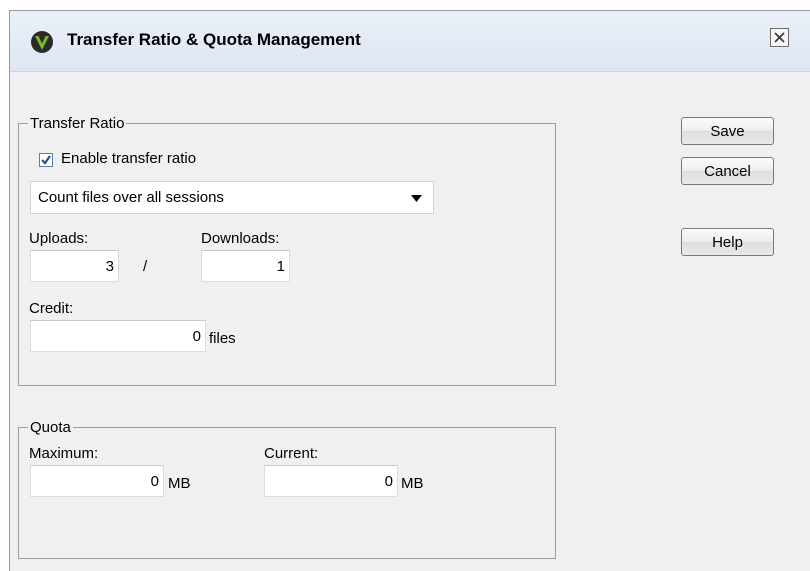 This screenshot has height=571, width=810. Describe the element at coordinates (128, 158) in the screenshot. I see `enable-transfer-ratio-label: Enable transfer ratio` at that location.